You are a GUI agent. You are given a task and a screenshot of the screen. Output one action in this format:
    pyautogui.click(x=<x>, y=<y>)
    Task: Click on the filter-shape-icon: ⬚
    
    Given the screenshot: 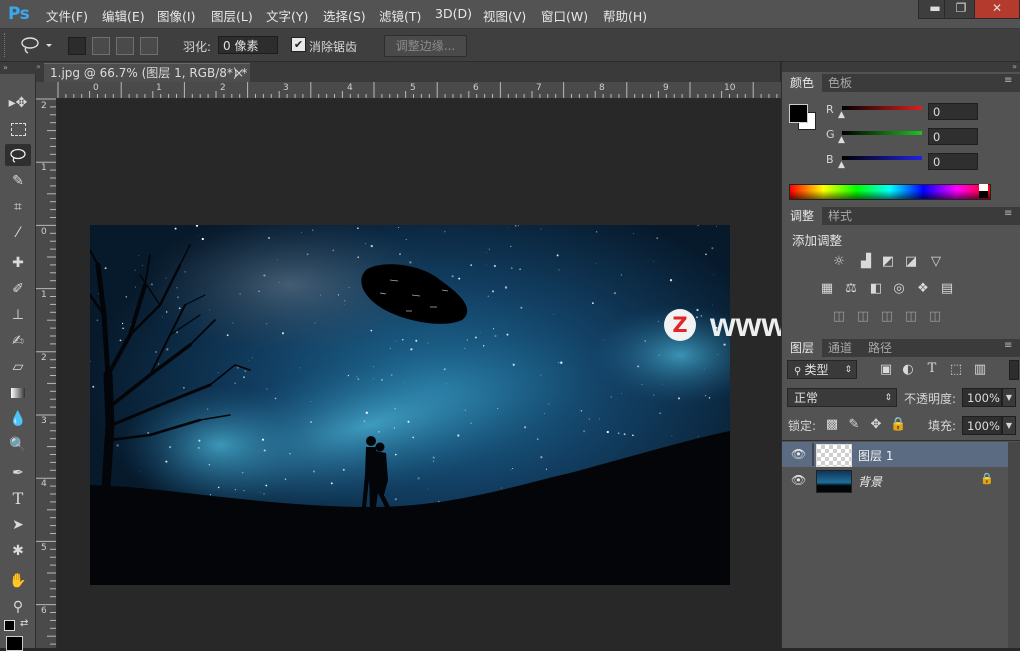 What is the action you would take?
    pyautogui.click(x=956, y=370)
    